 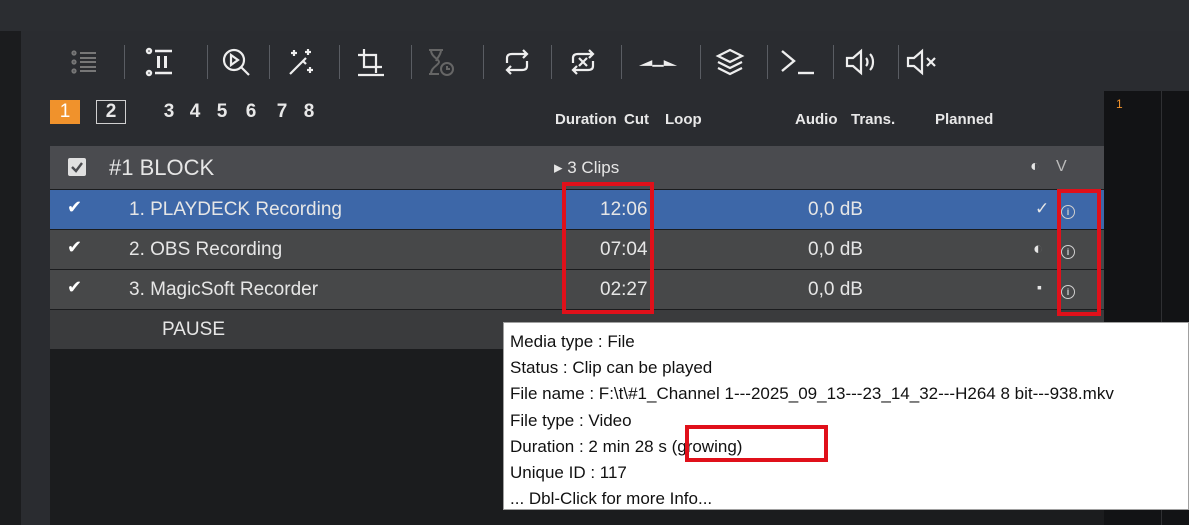 I want to click on toolbar, so click(x=605, y=61).